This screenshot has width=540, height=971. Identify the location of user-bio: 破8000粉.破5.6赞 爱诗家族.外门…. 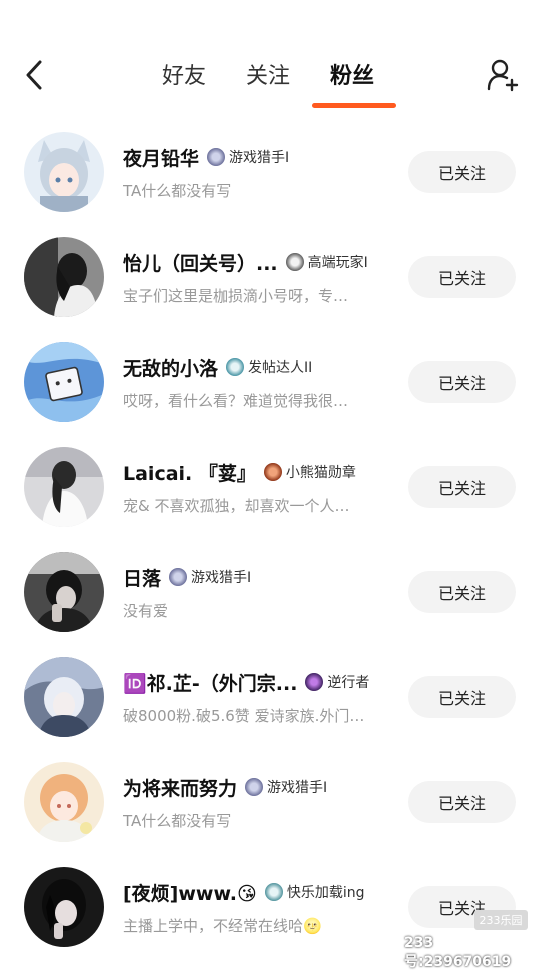
(244, 716).